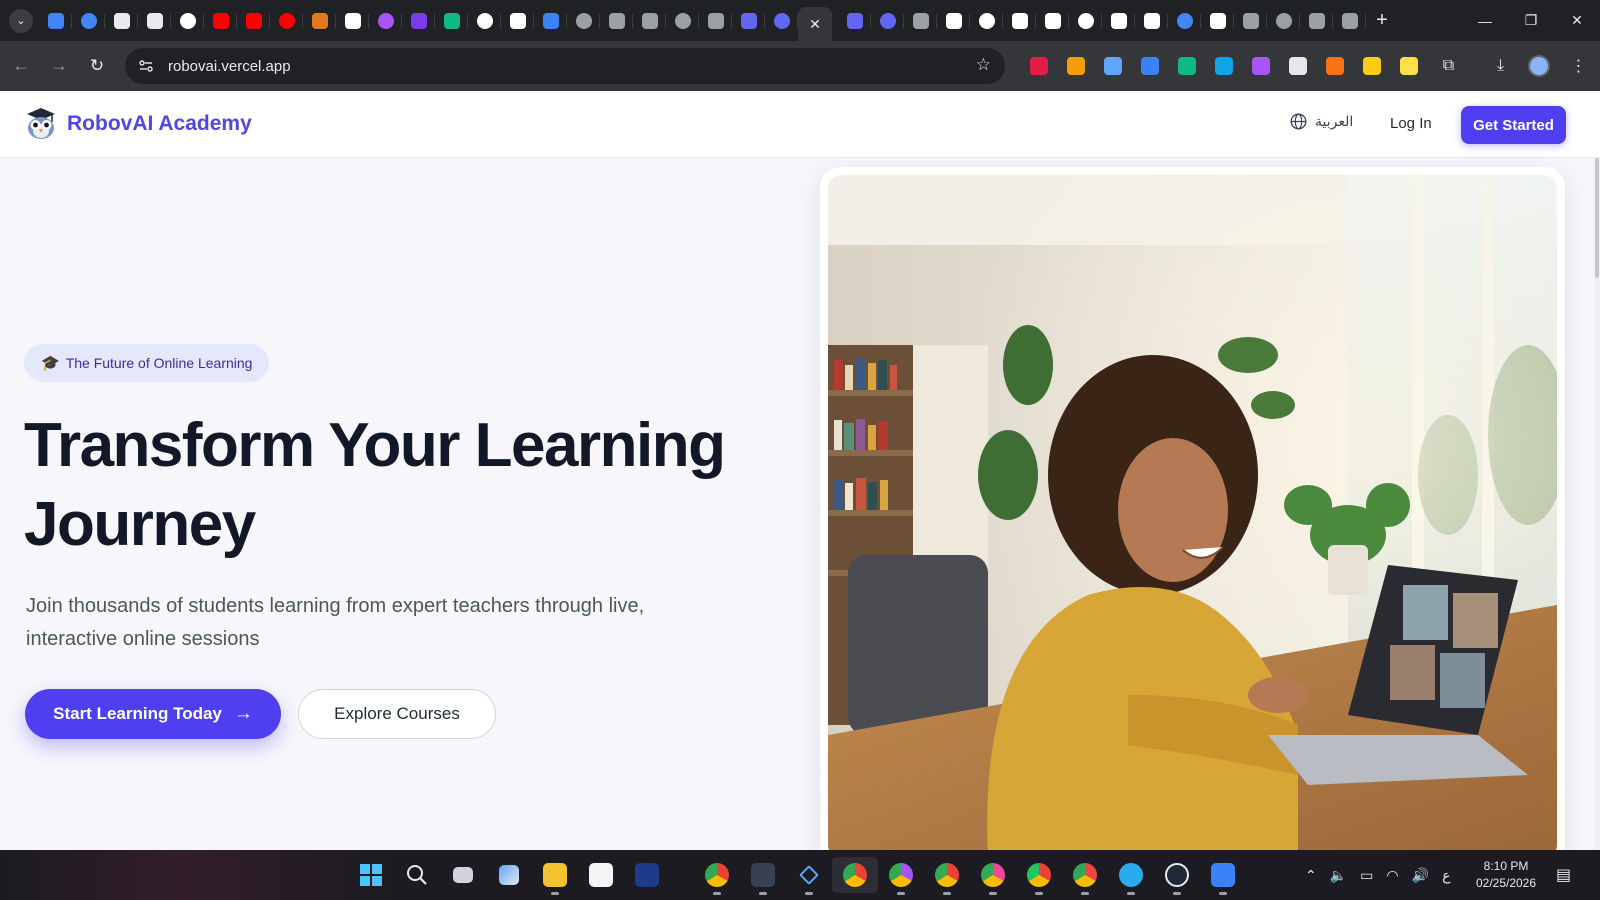  Describe the element at coordinates (509, 875) in the screenshot. I see `widgets-button` at that location.